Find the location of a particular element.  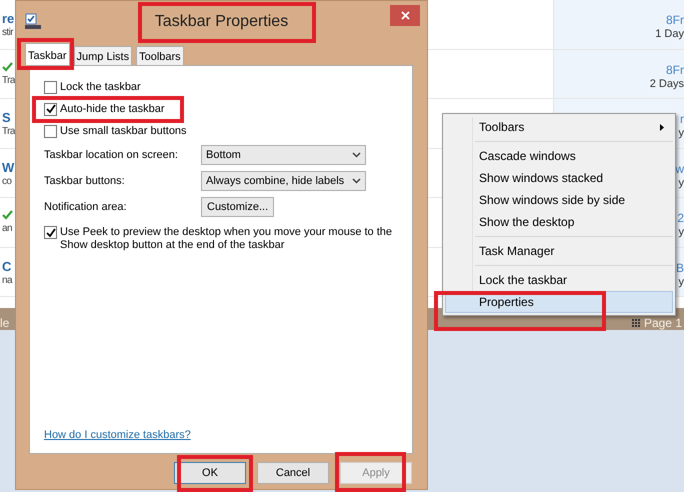

menu-item: Show windows side by side is located at coordinates (559, 200).